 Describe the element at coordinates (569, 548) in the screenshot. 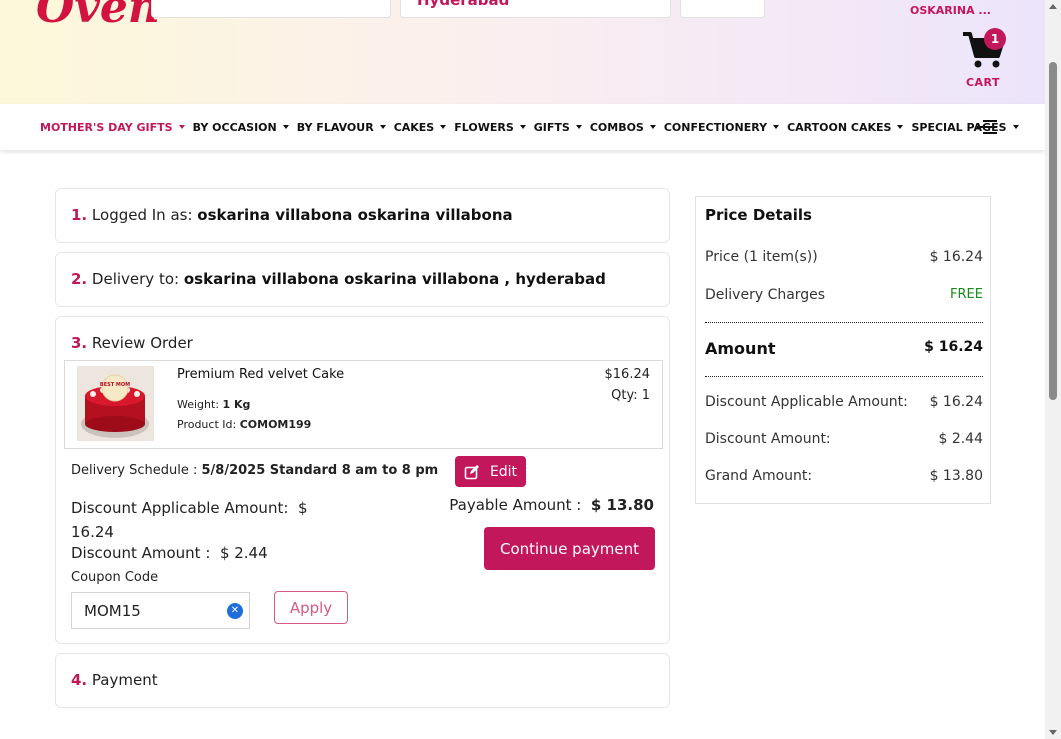

I see `continue-payment-button: Continue payment` at that location.